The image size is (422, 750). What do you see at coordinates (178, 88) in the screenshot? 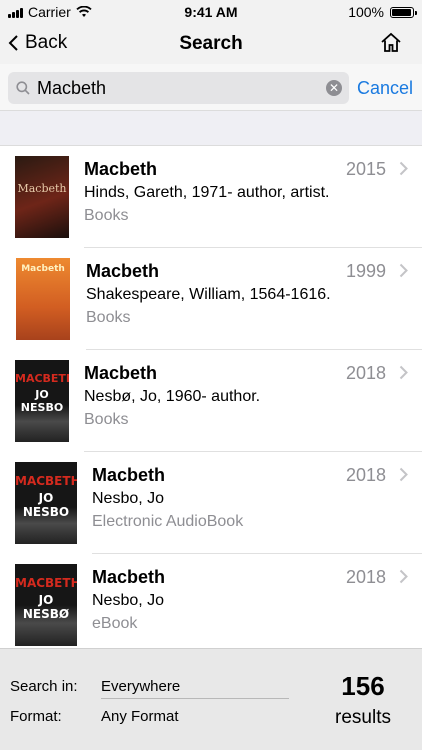
I see `search-input: Macbeth ✕` at bounding box center [178, 88].